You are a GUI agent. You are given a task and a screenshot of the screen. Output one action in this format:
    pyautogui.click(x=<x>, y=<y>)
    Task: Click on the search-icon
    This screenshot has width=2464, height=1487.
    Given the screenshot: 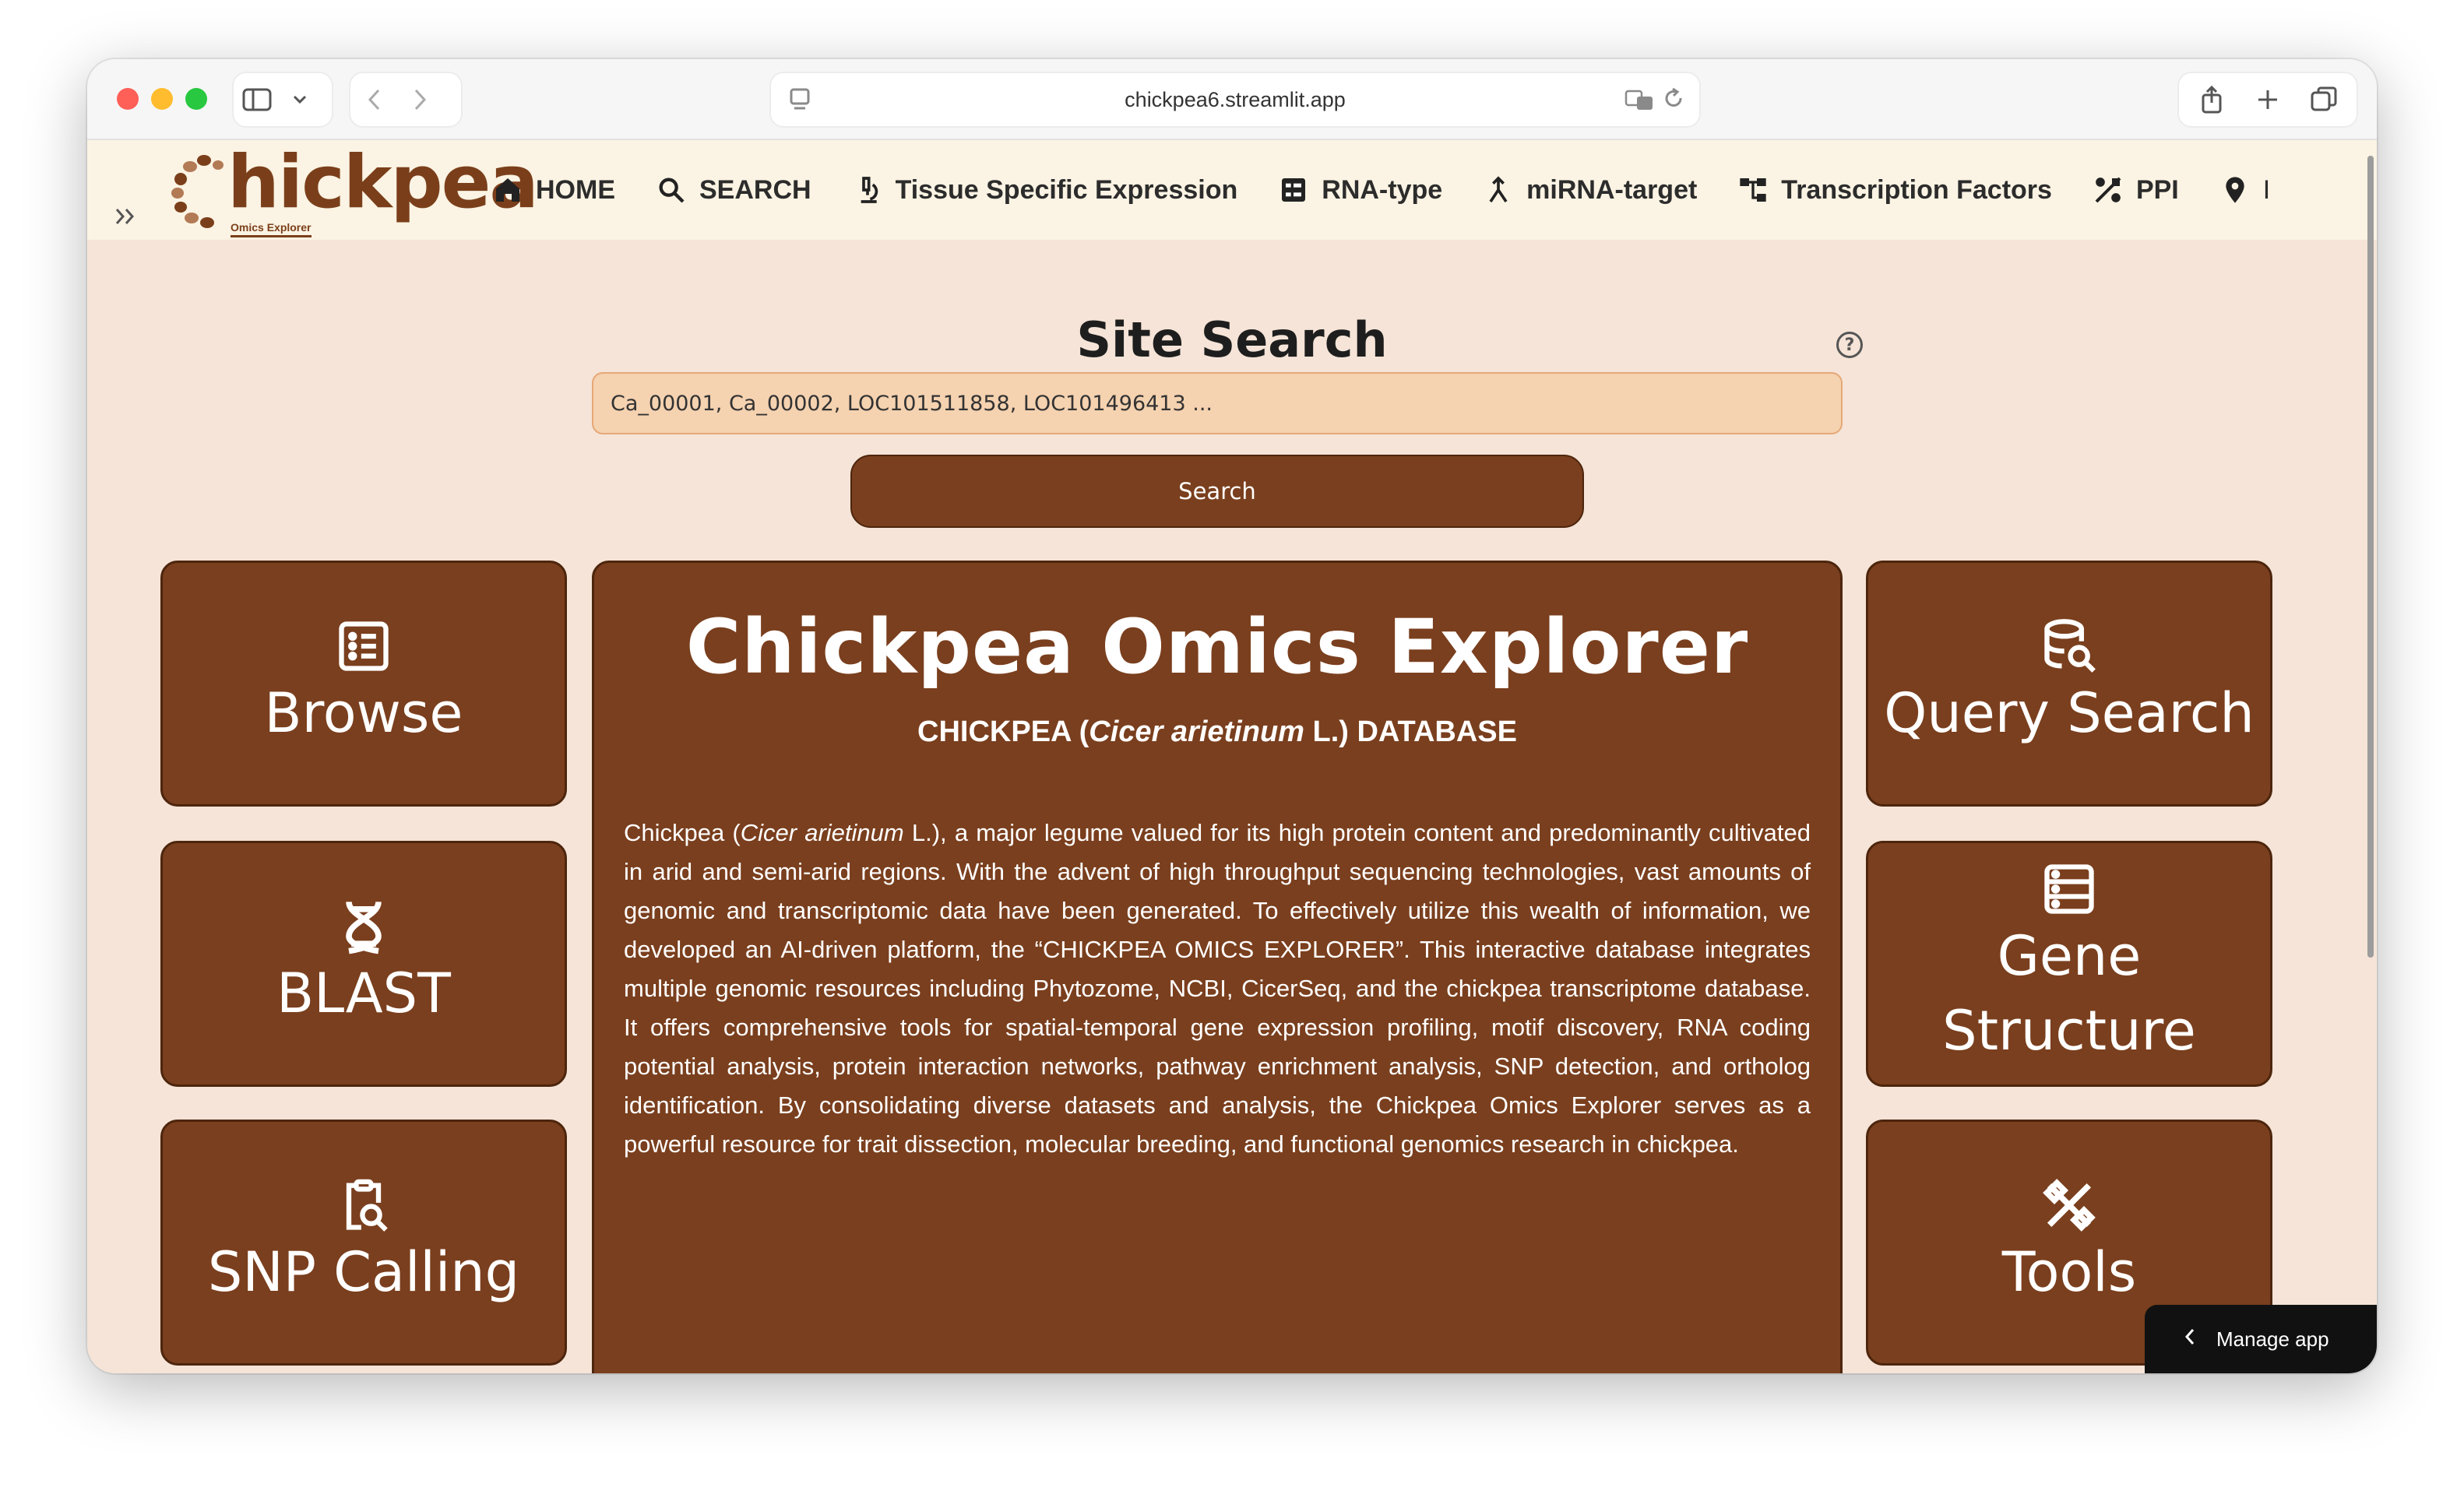 What is the action you would take?
    pyautogui.click(x=672, y=190)
    